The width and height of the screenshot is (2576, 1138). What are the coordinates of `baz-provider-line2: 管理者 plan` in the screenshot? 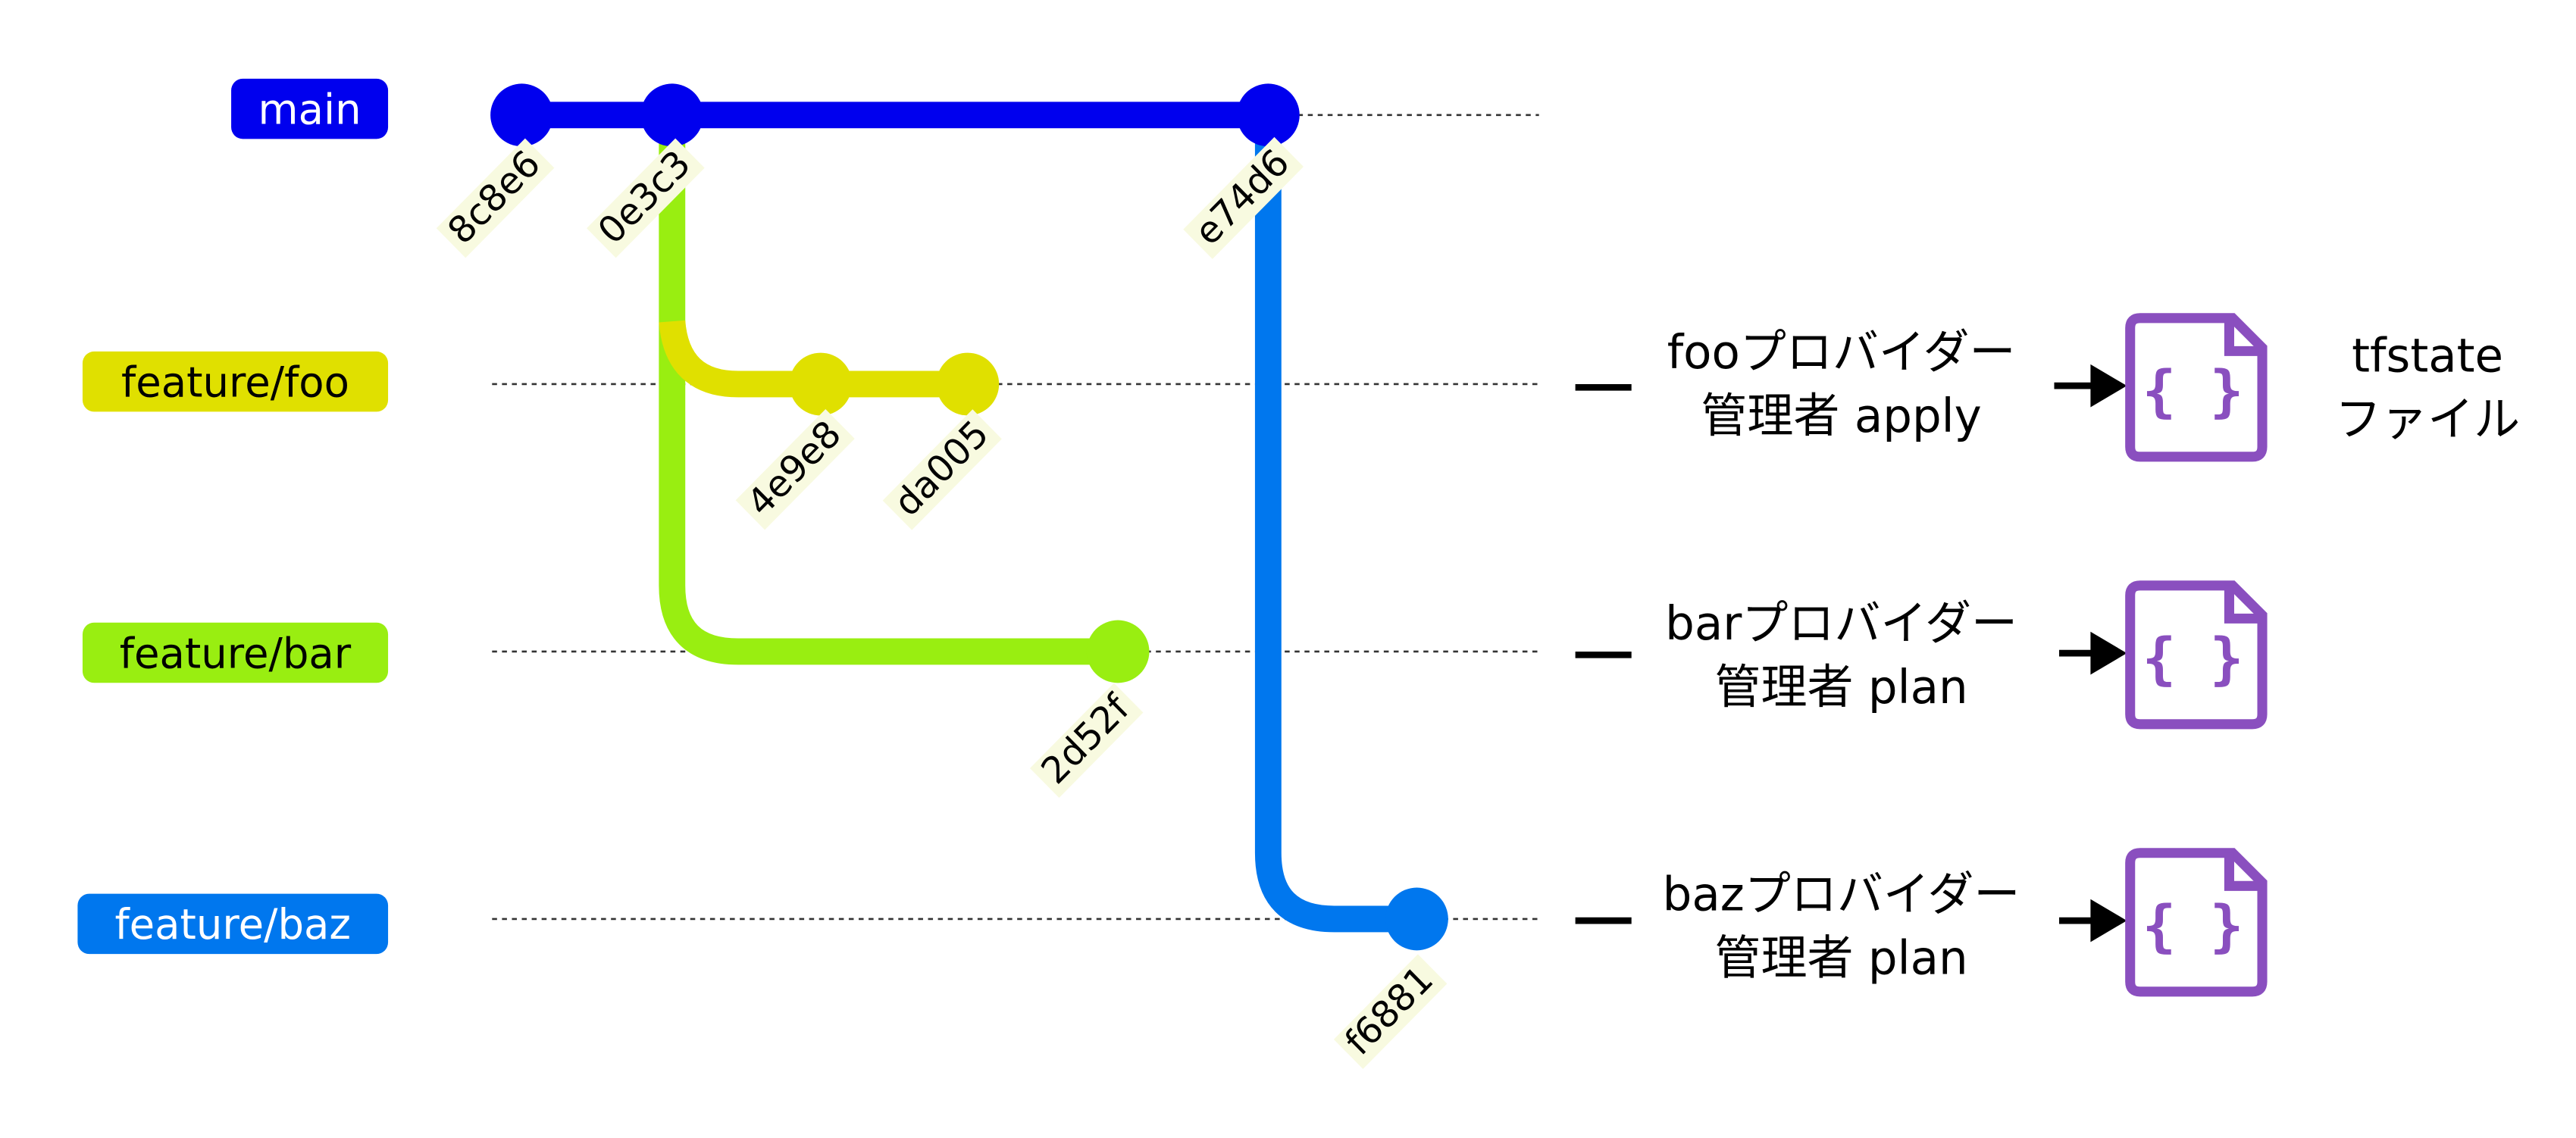 It's located at (1841, 958).